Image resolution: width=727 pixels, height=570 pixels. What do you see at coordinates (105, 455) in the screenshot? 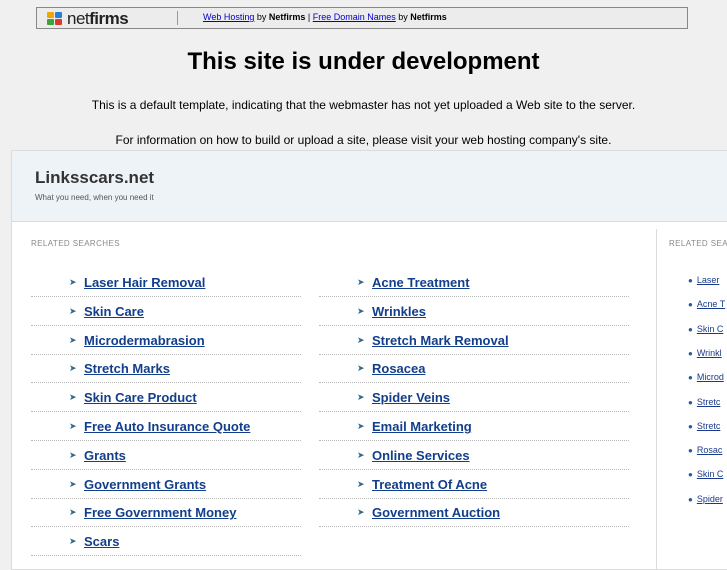
I see `related-link: Grants` at bounding box center [105, 455].